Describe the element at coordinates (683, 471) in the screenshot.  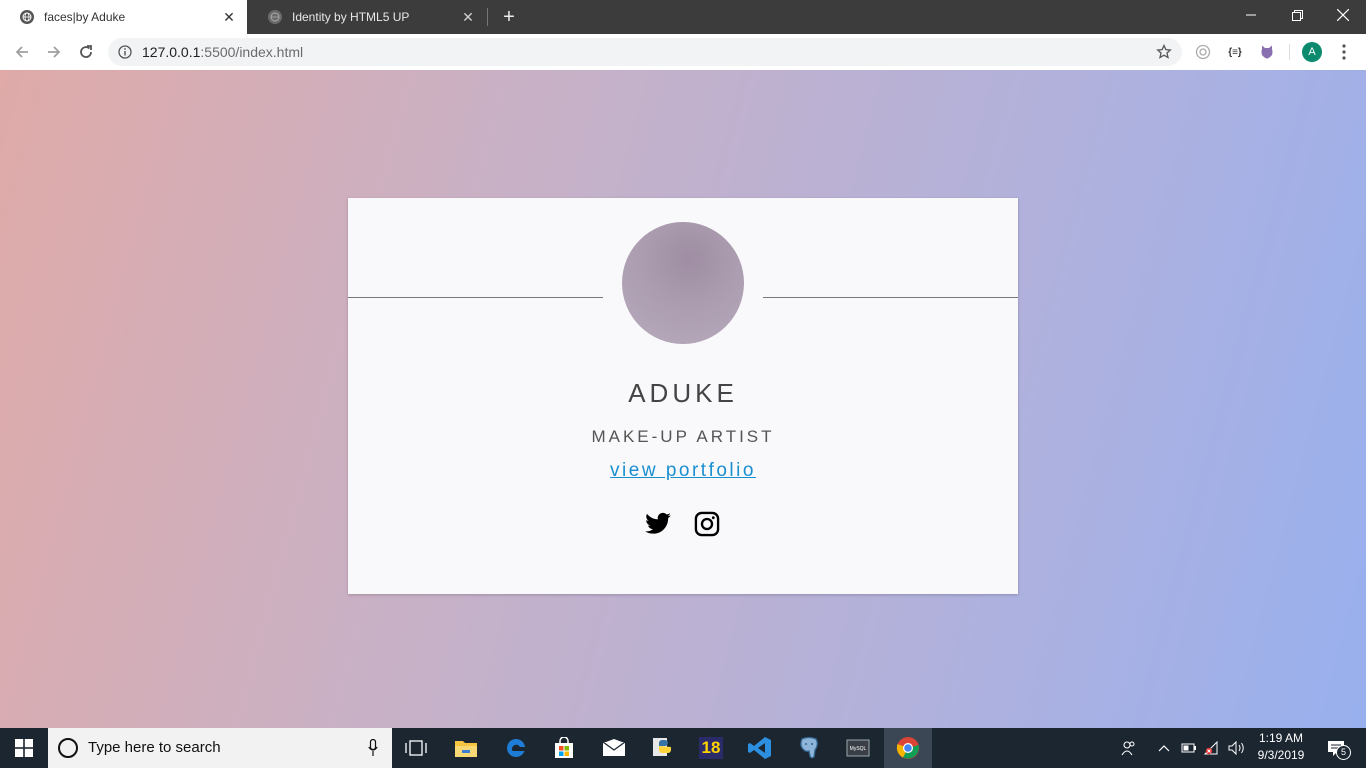
I see `view-portfolio-link: view portfolio` at that location.